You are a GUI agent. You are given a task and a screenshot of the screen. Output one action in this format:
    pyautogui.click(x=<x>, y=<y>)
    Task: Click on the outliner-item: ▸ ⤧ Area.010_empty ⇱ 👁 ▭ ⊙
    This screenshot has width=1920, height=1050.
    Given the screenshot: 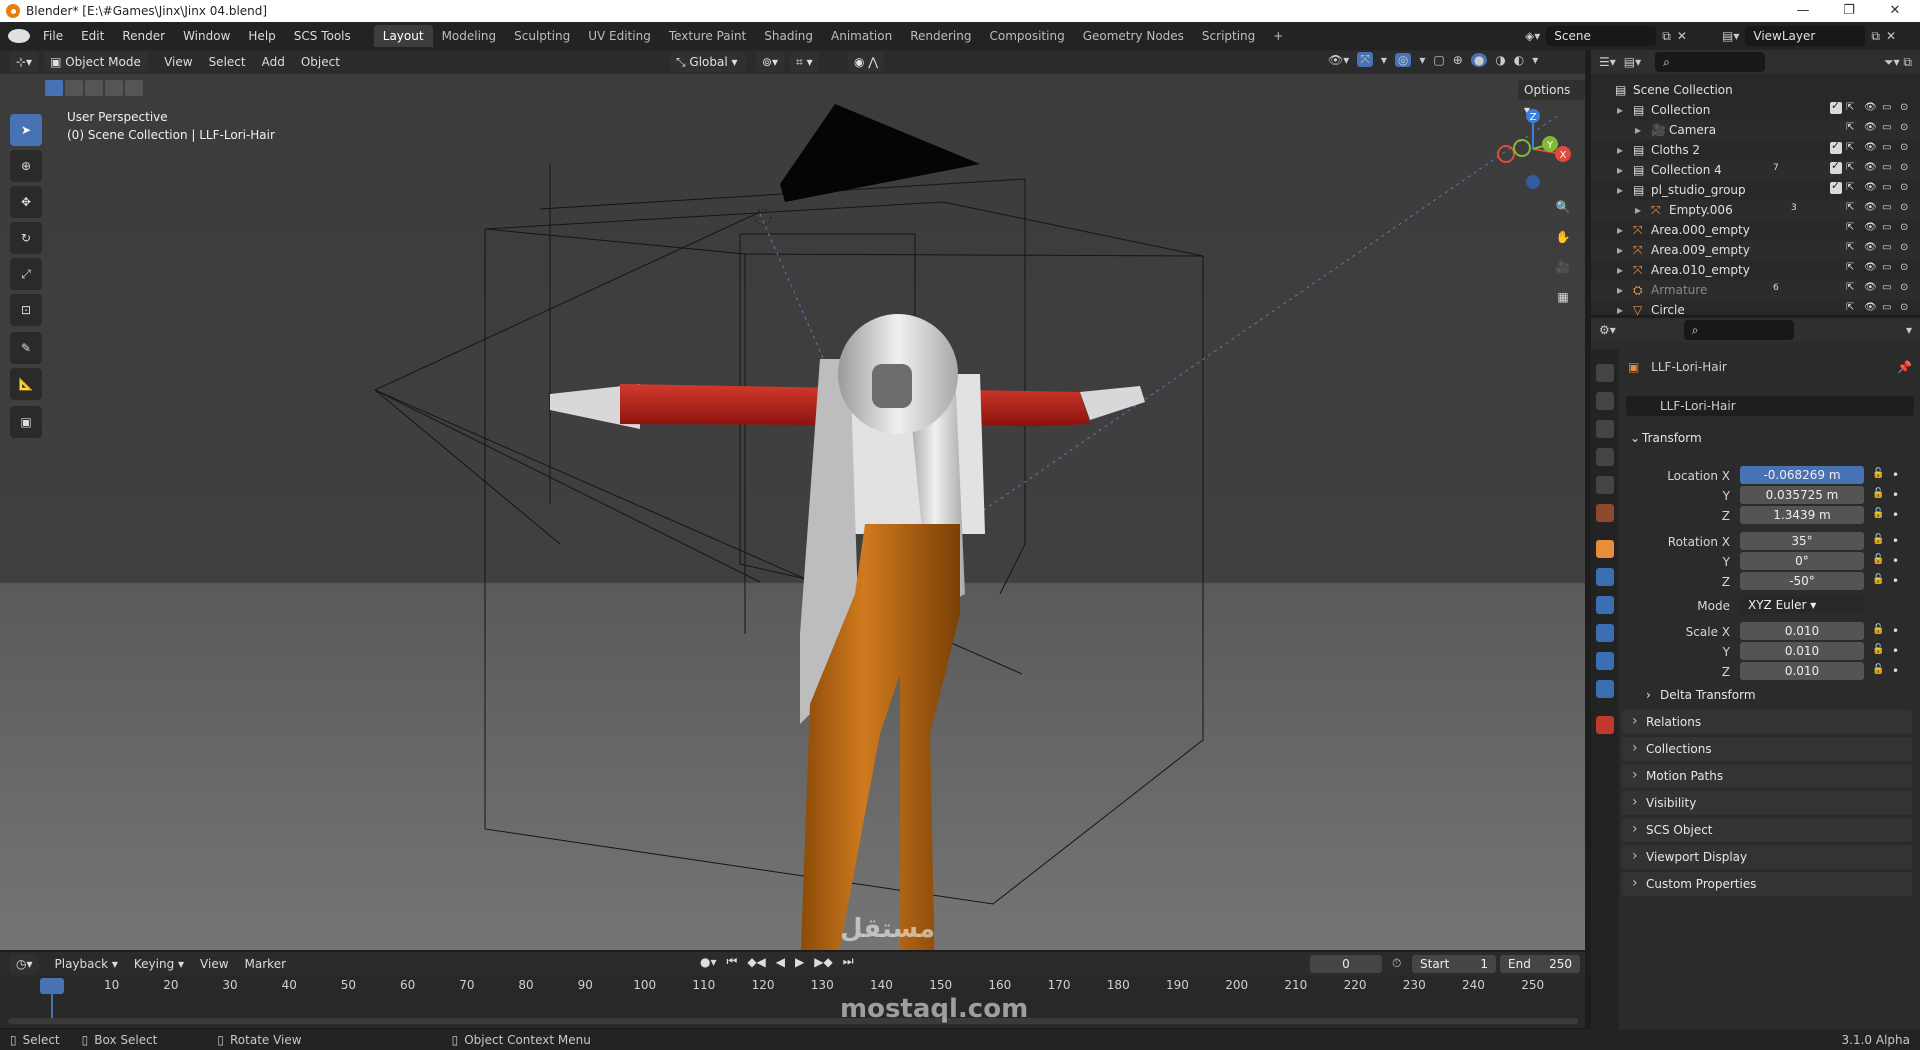 What is the action you would take?
    pyautogui.click(x=1755, y=270)
    